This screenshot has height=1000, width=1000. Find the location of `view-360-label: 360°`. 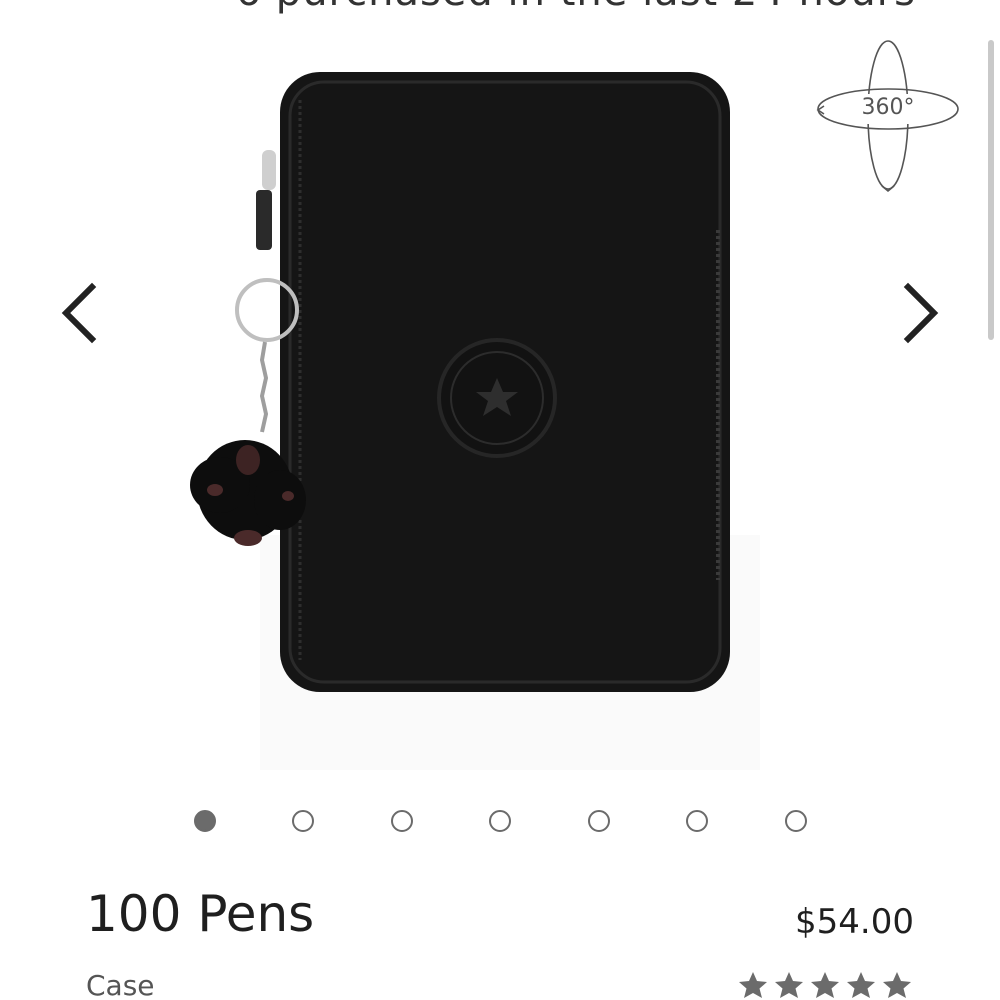

view-360-label: 360° is located at coordinates (888, 107).